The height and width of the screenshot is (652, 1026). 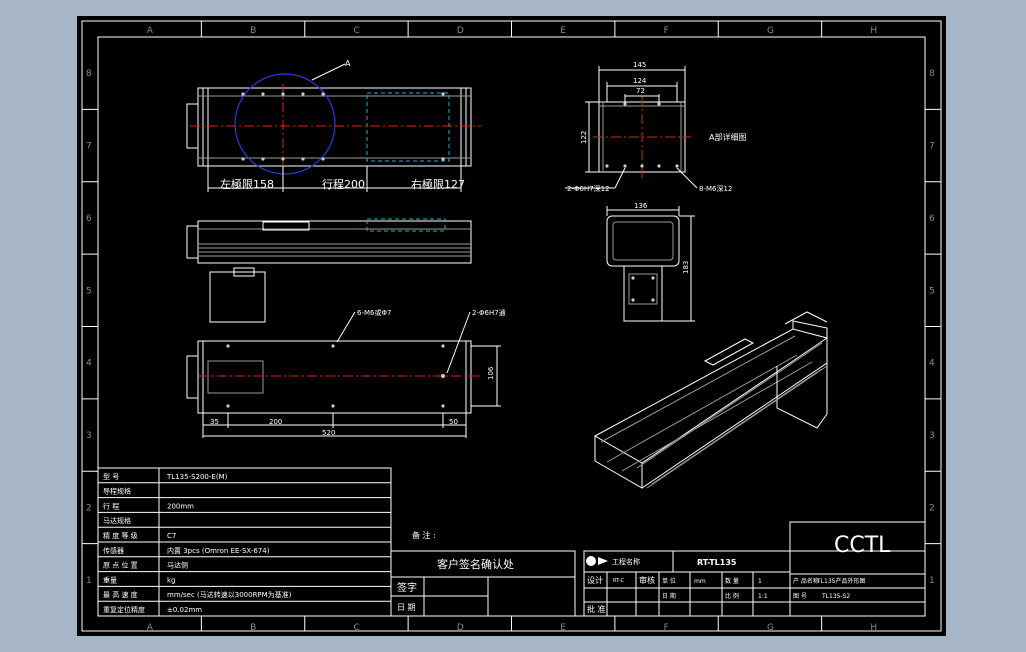 What do you see at coordinates (356, 628) in the screenshot?
I see `column-label-C-bottom: C` at bounding box center [356, 628].